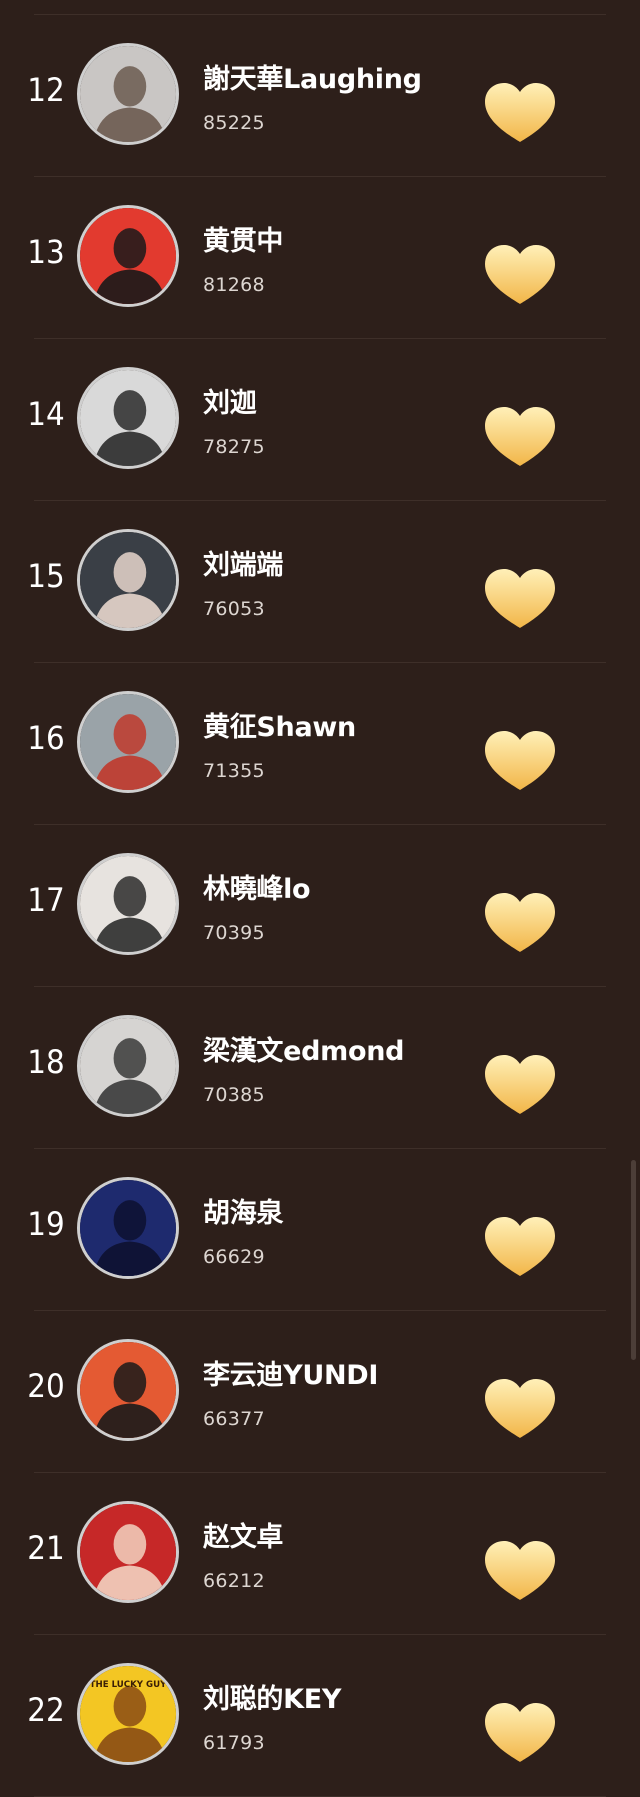 The width and height of the screenshot is (640, 1797). What do you see at coordinates (234, 285) in the screenshot?
I see `vote-count: 81268` at bounding box center [234, 285].